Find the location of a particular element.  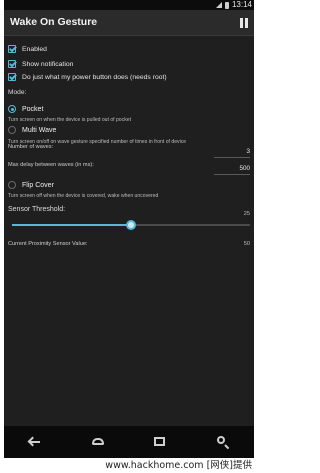

watermark: www.hackhome.com [网侠]提供 is located at coordinates (129, 465).